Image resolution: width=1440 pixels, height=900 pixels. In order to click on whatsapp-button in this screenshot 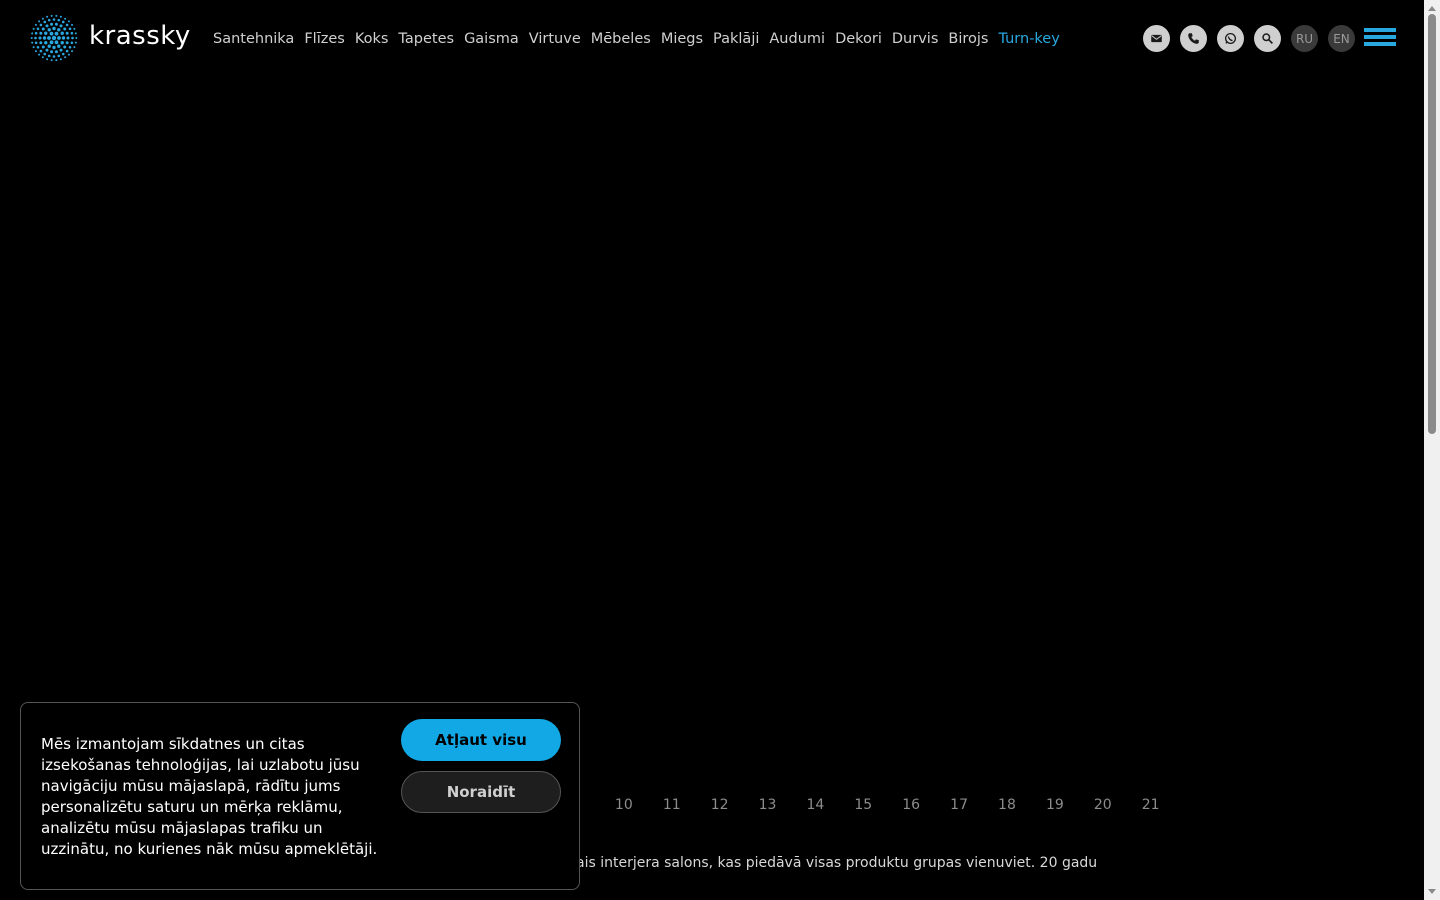, I will do `click(1230, 38)`.